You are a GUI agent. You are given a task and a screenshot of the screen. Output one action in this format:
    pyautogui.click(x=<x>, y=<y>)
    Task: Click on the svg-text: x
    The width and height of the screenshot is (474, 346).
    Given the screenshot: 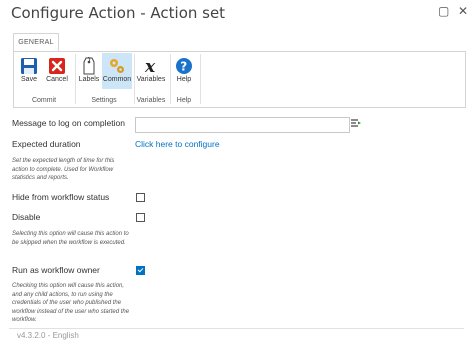 What is the action you would take?
    pyautogui.click(x=150, y=66)
    